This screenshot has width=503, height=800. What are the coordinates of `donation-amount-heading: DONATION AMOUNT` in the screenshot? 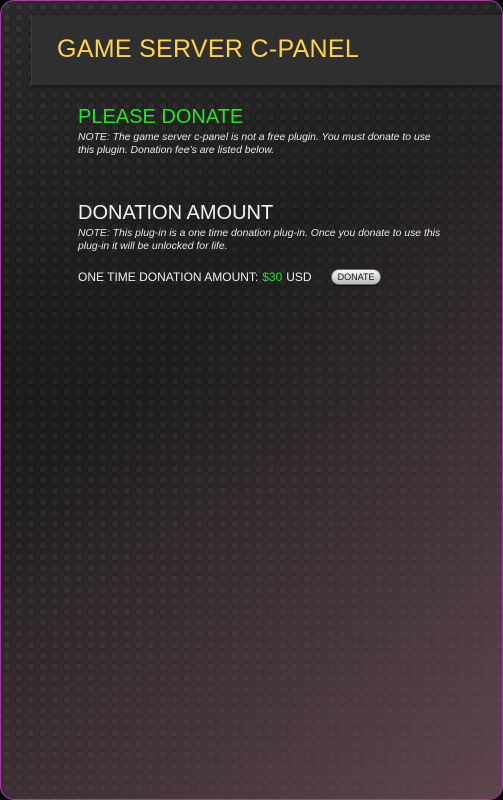 It's located at (176, 213).